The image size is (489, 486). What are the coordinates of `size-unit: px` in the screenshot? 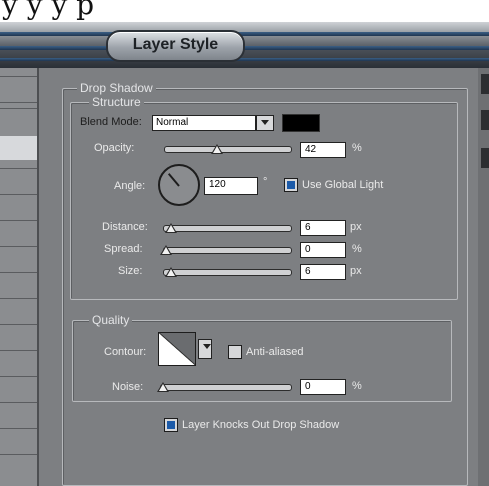 It's located at (356, 271).